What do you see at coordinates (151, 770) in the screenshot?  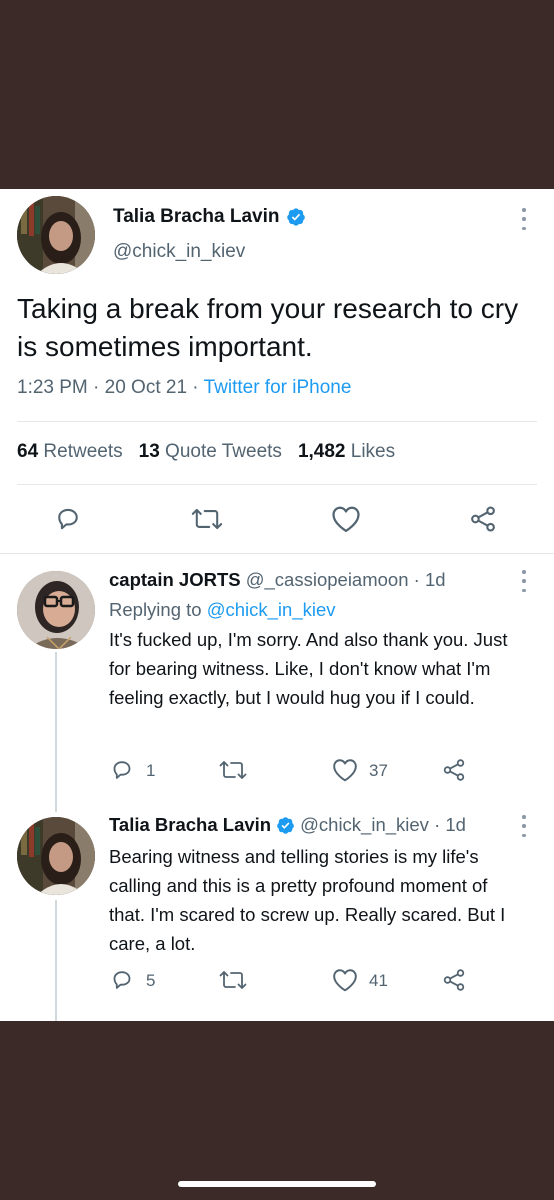 I see `reply-count: 1` at bounding box center [151, 770].